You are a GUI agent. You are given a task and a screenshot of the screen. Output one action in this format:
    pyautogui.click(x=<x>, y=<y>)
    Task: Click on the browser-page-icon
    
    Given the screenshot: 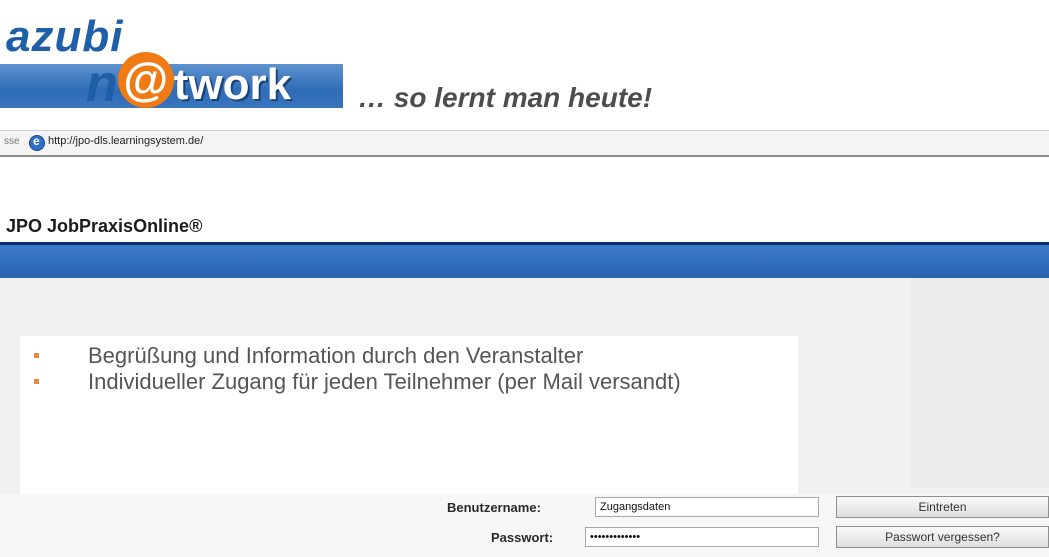 What is the action you would take?
    pyautogui.click(x=37, y=142)
    